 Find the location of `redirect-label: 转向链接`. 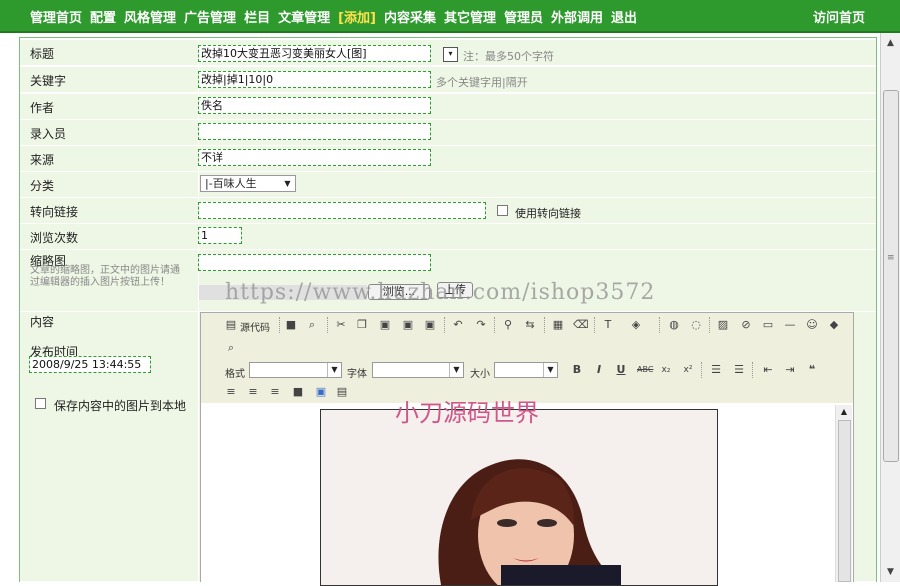

redirect-label: 转向链接 is located at coordinates (54, 212).